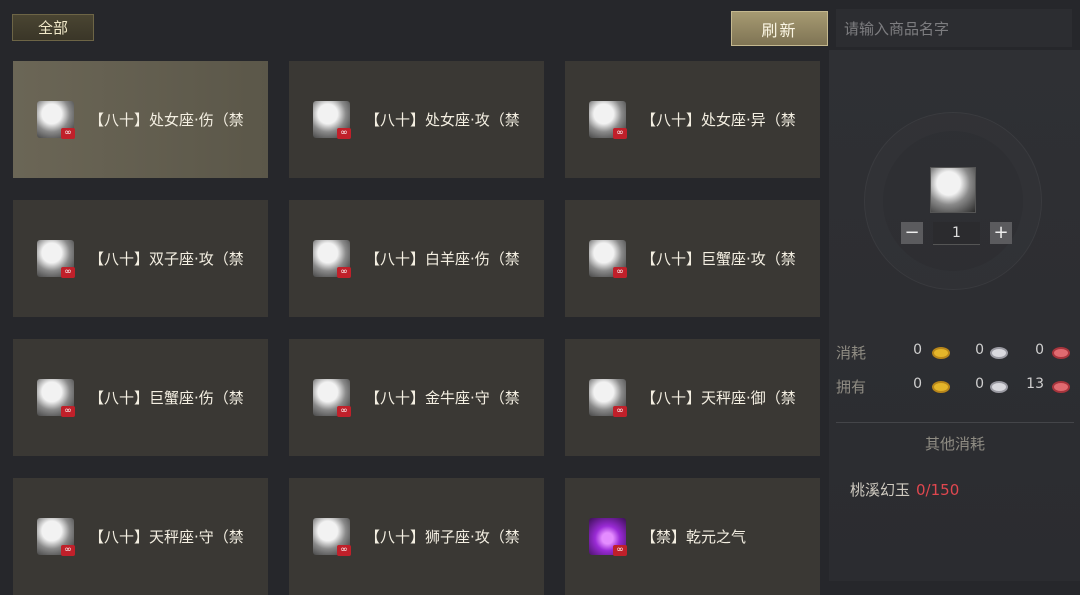  What do you see at coordinates (442, 120) in the screenshot?
I see `item-name: 【八十】处女座·攻（禁` at bounding box center [442, 120].